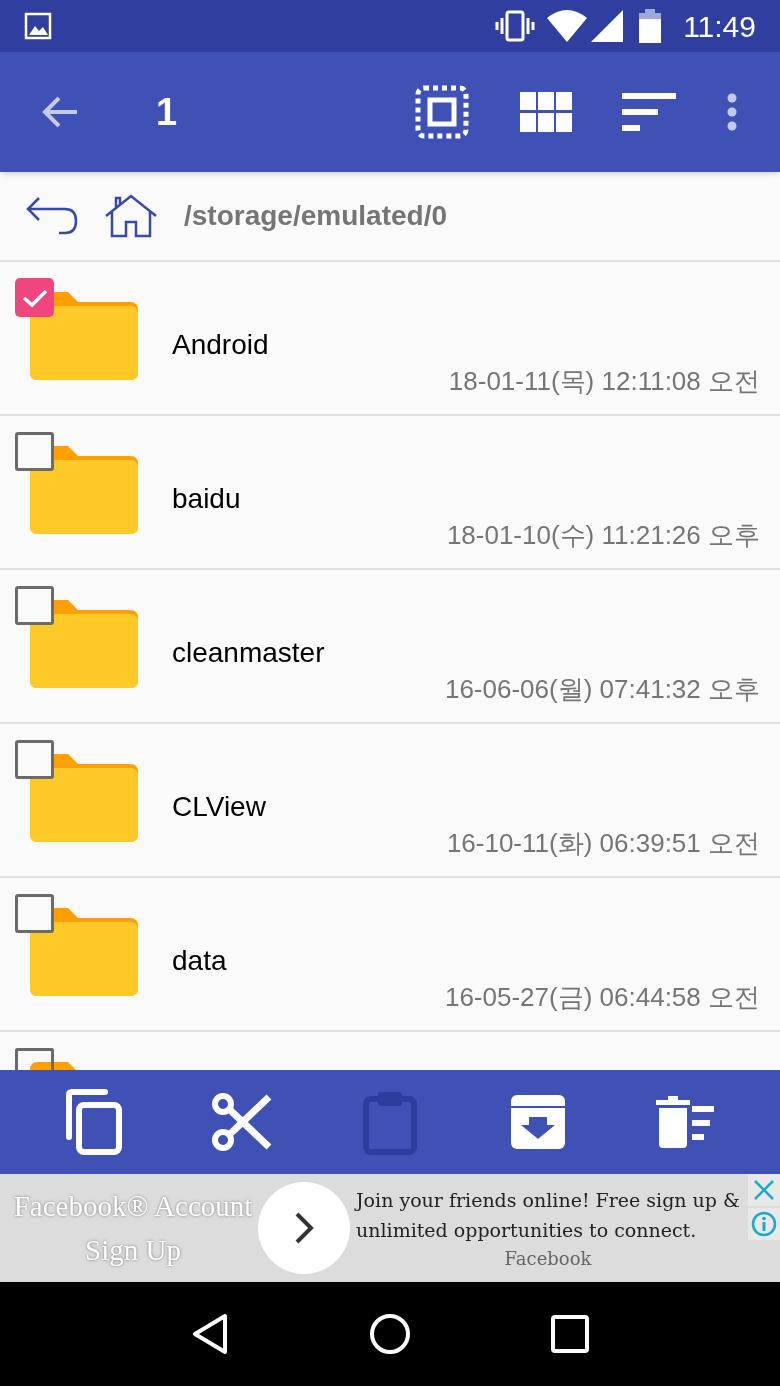 The width and height of the screenshot is (780, 1386). What do you see at coordinates (220, 345) in the screenshot?
I see `folder-name: Android` at bounding box center [220, 345].